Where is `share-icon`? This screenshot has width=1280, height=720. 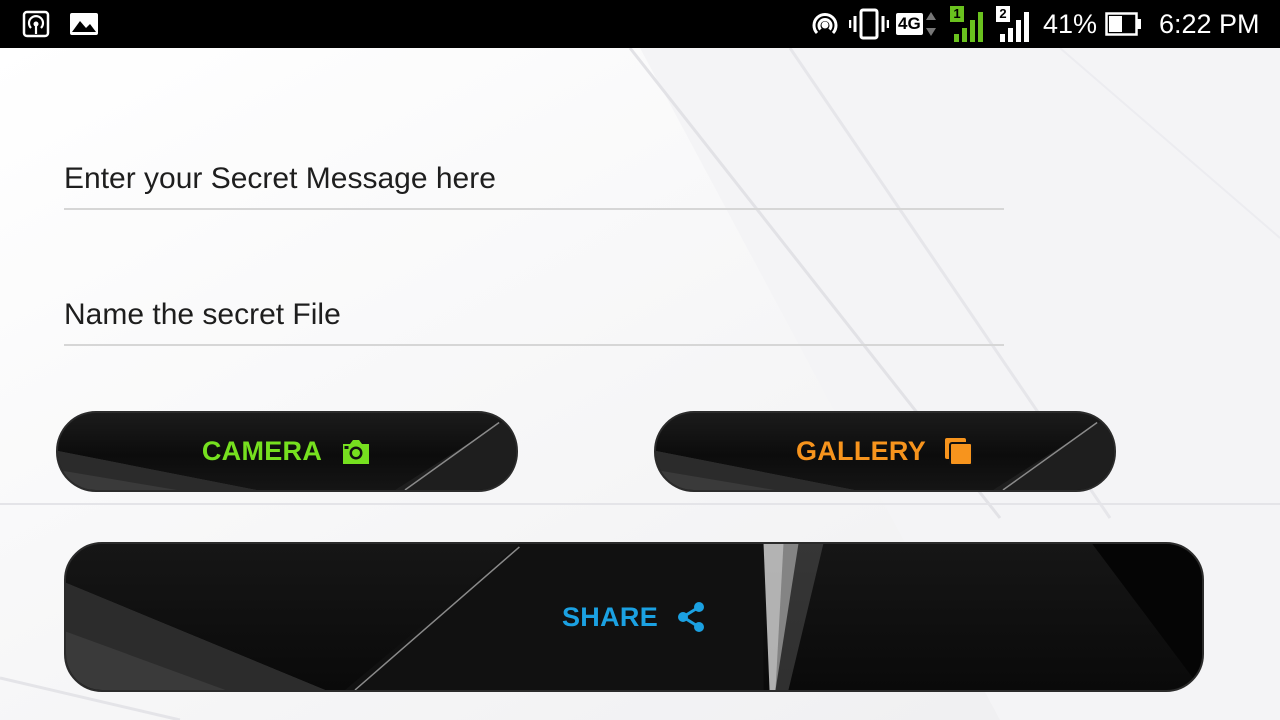 share-icon is located at coordinates (691, 617).